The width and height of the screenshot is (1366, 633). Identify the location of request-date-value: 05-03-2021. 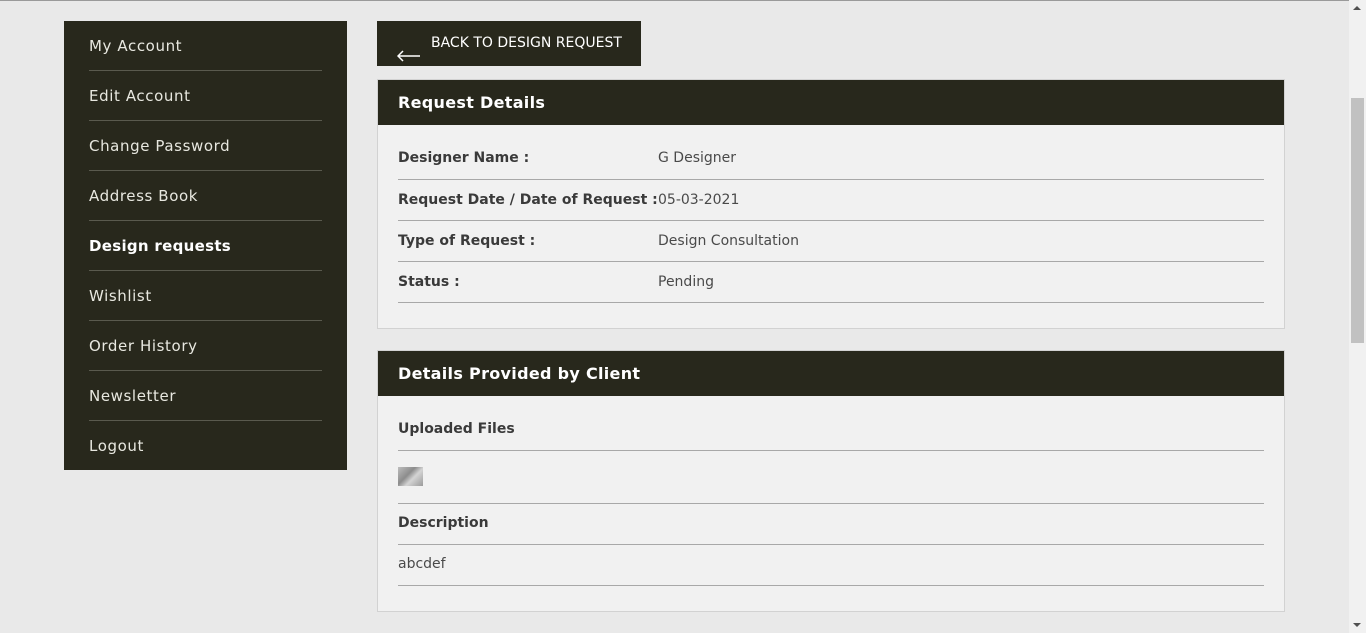
(699, 200).